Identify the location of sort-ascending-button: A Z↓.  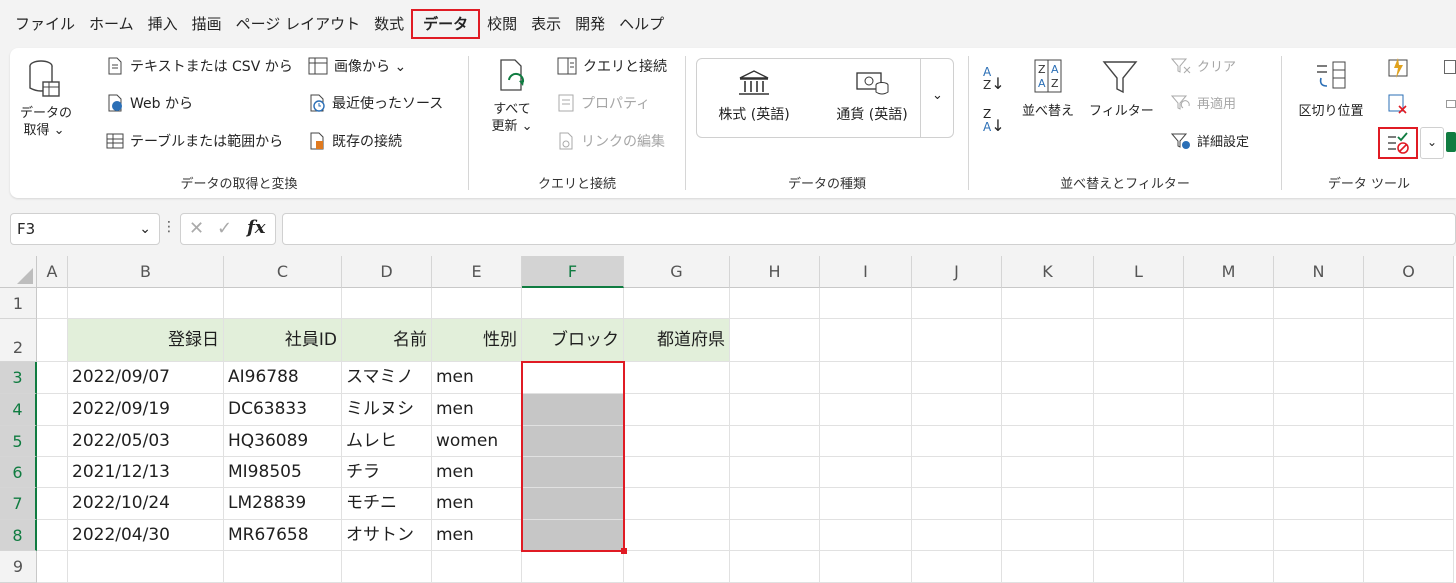
(994, 79).